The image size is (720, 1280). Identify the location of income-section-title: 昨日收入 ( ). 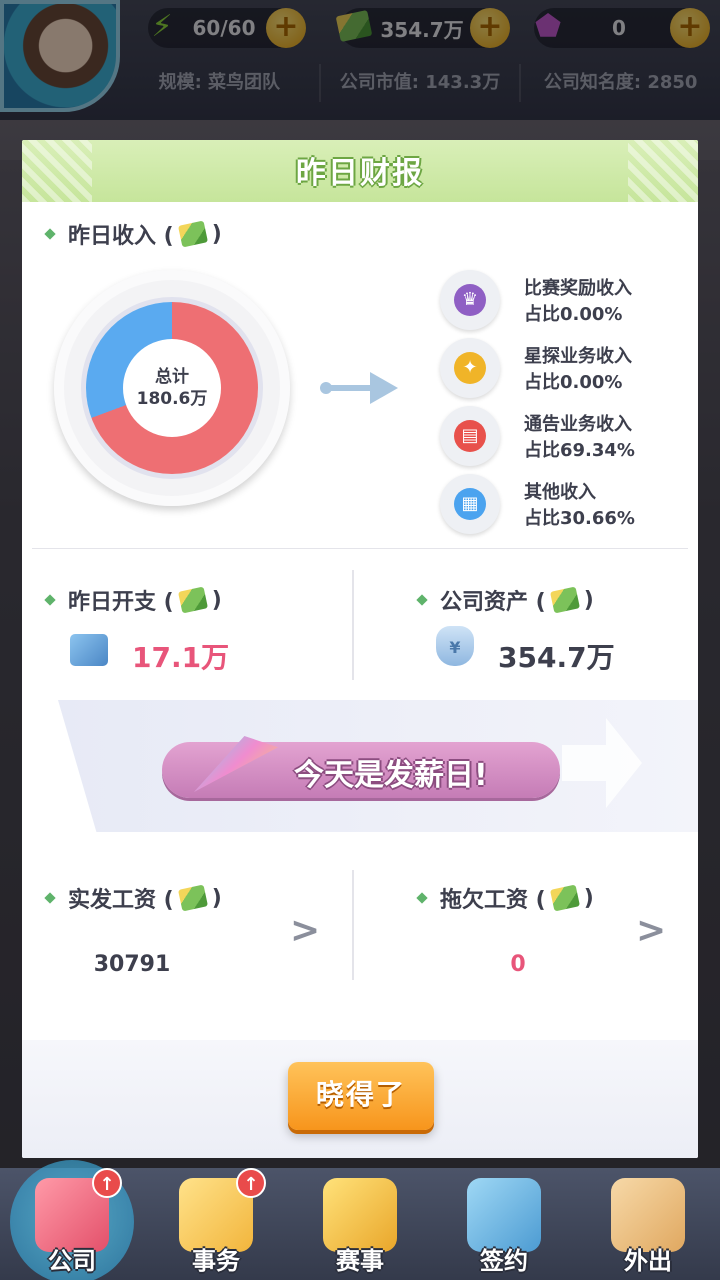
(133, 234).